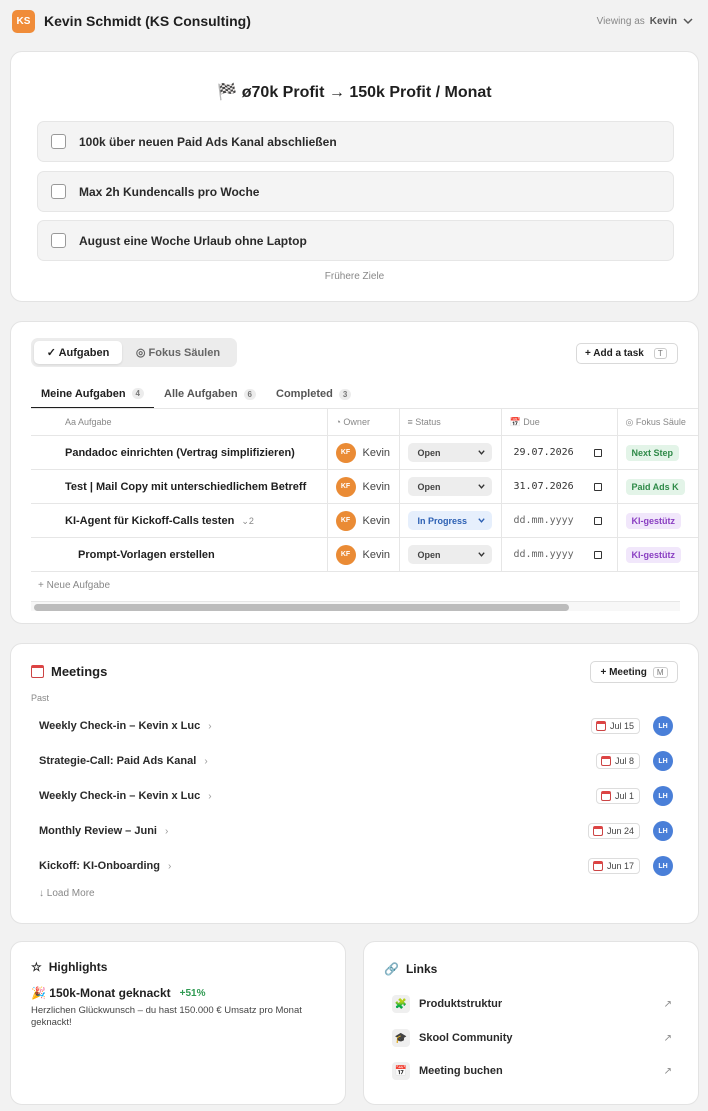 Image resolution: width=708 pixels, height=1111 pixels. Describe the element at coordinates (627, 353) in the screenshot. I see `add-task-button: + Add a task T` at that location.